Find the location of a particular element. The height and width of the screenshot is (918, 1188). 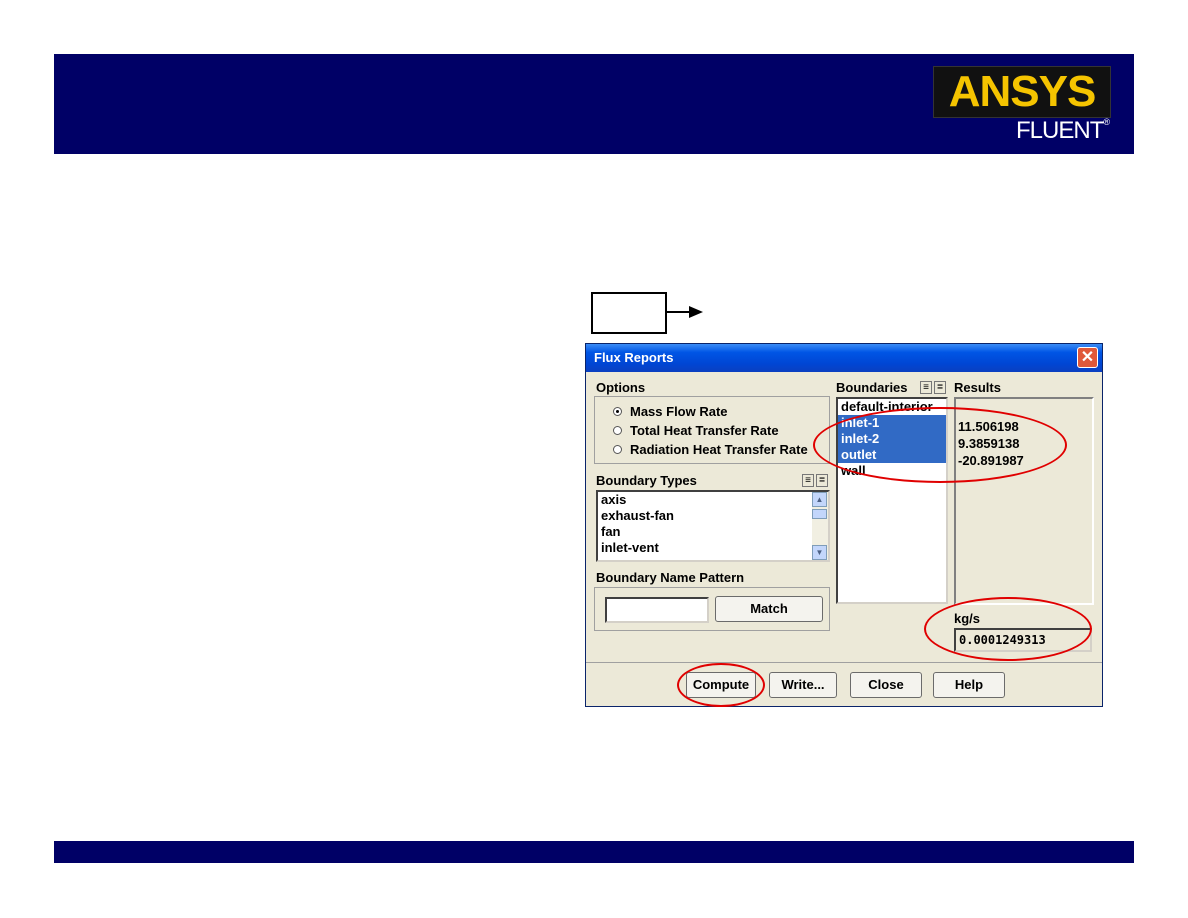

net-result-value: 0.0001249313 is located at coordinates (1002, 640).